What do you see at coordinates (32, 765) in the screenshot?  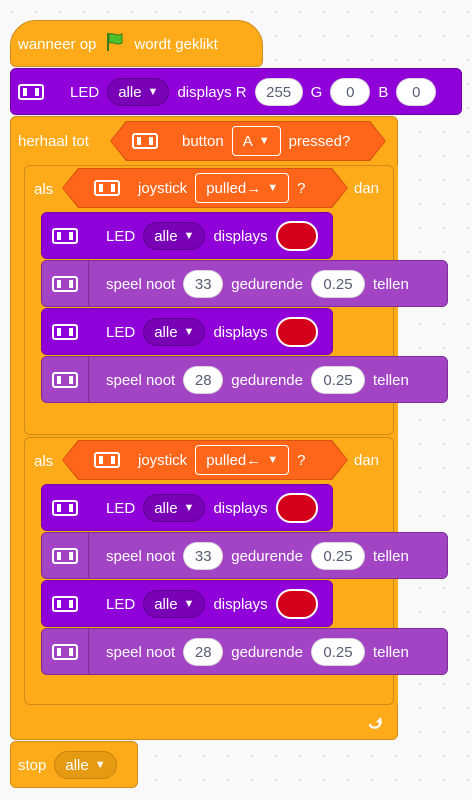 I see `stop-label: stop` at bounding box center [32, 765].